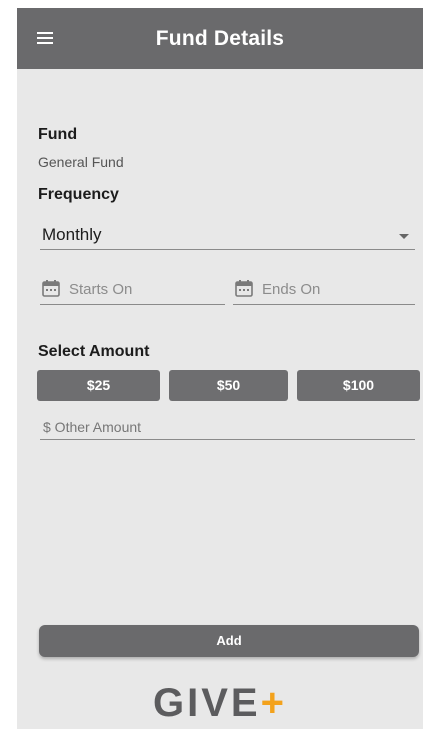  What do you see at coordinates (404, 236) in the screenshot?
I see `dropdown-arrow-icon` at bounding box center [404, 236].